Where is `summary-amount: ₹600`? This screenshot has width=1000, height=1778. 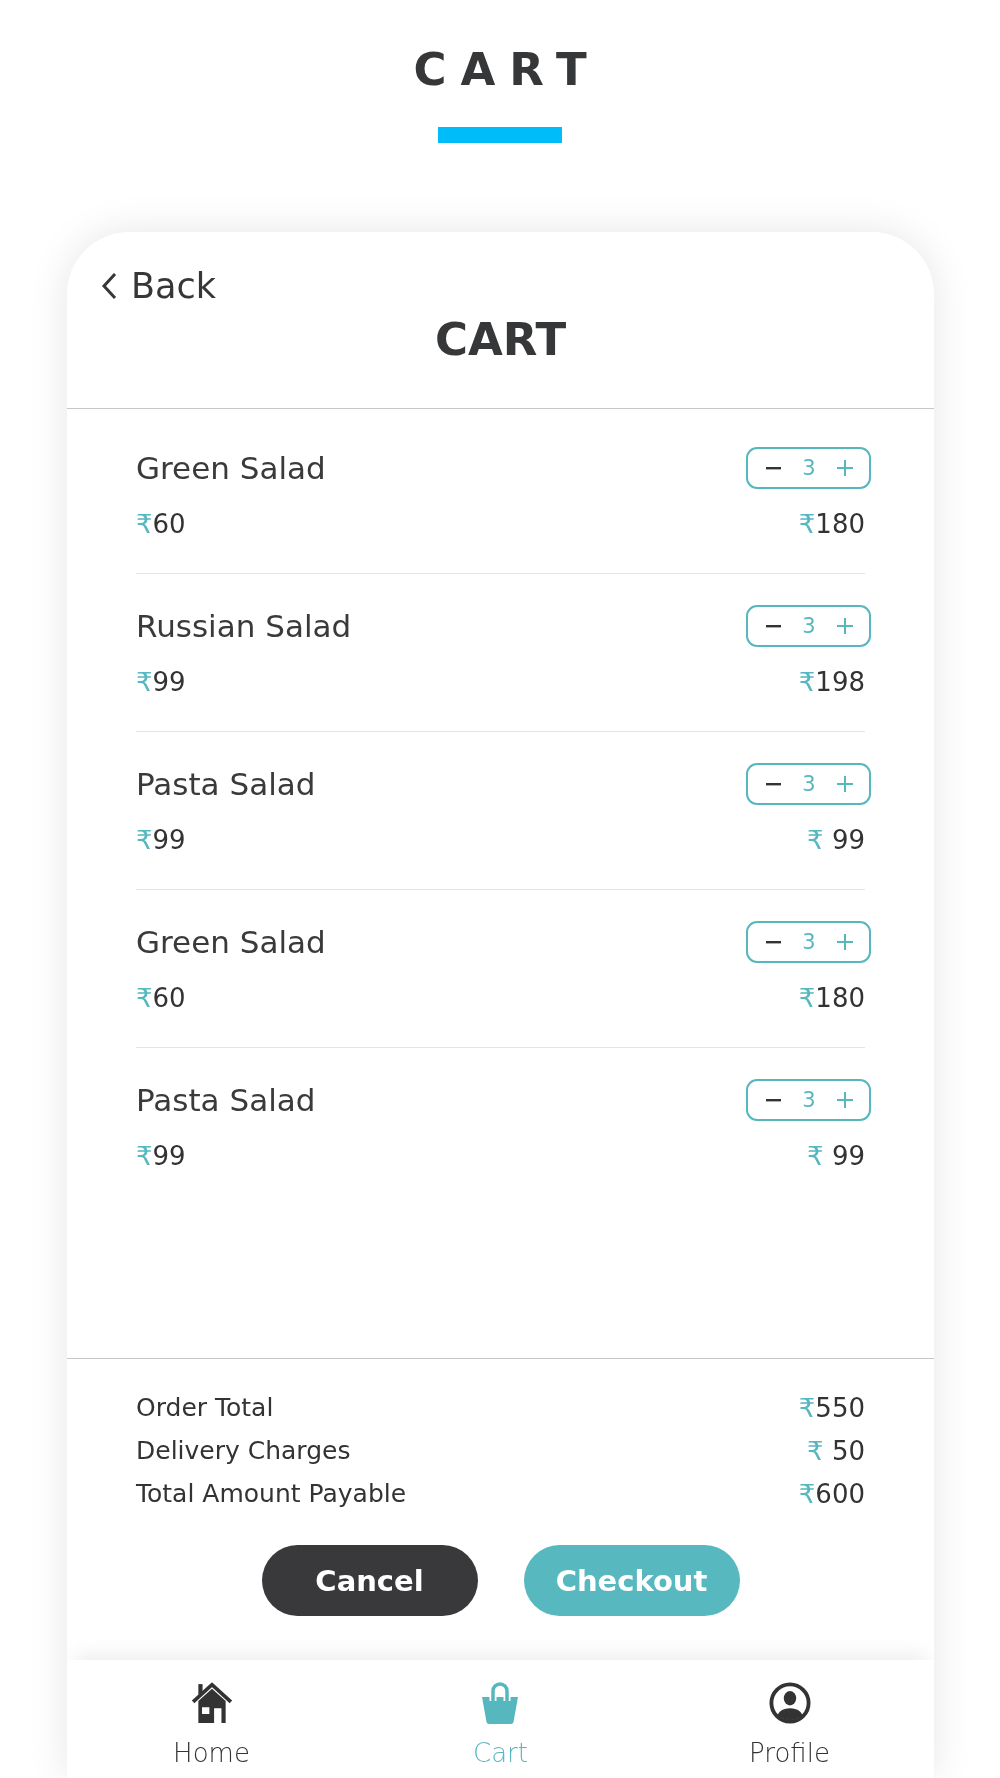 summary-amount: ₹600 is located at coordinates (831, 1493).